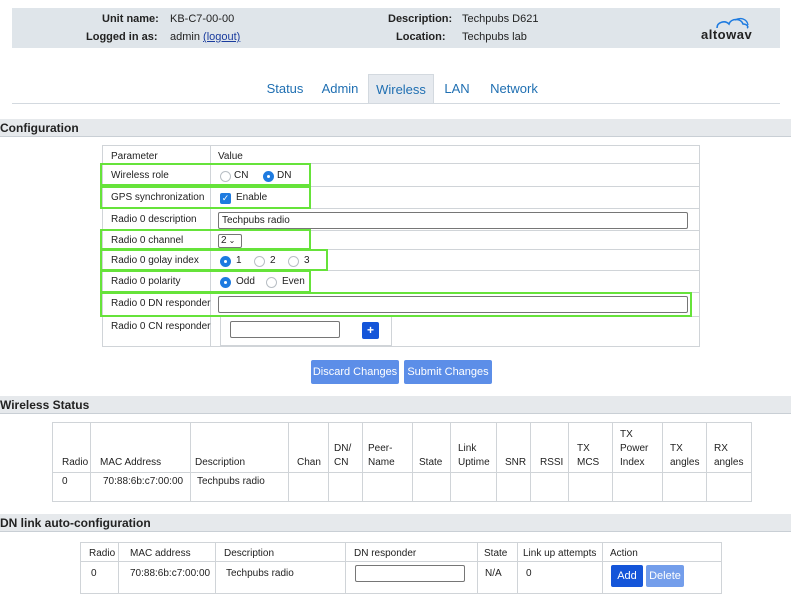  I want to click on radio0-cn-responder-input, so click(285, 329).